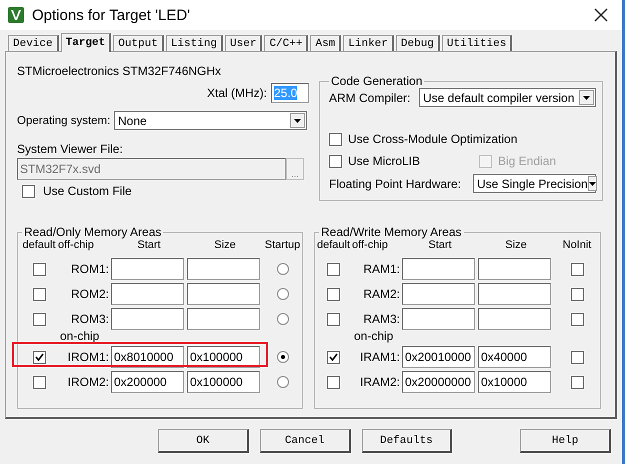  Describe the element at coordinates (395, 183) in the screenshot. I see `field-label: Floating Point Hardware:` at that location.